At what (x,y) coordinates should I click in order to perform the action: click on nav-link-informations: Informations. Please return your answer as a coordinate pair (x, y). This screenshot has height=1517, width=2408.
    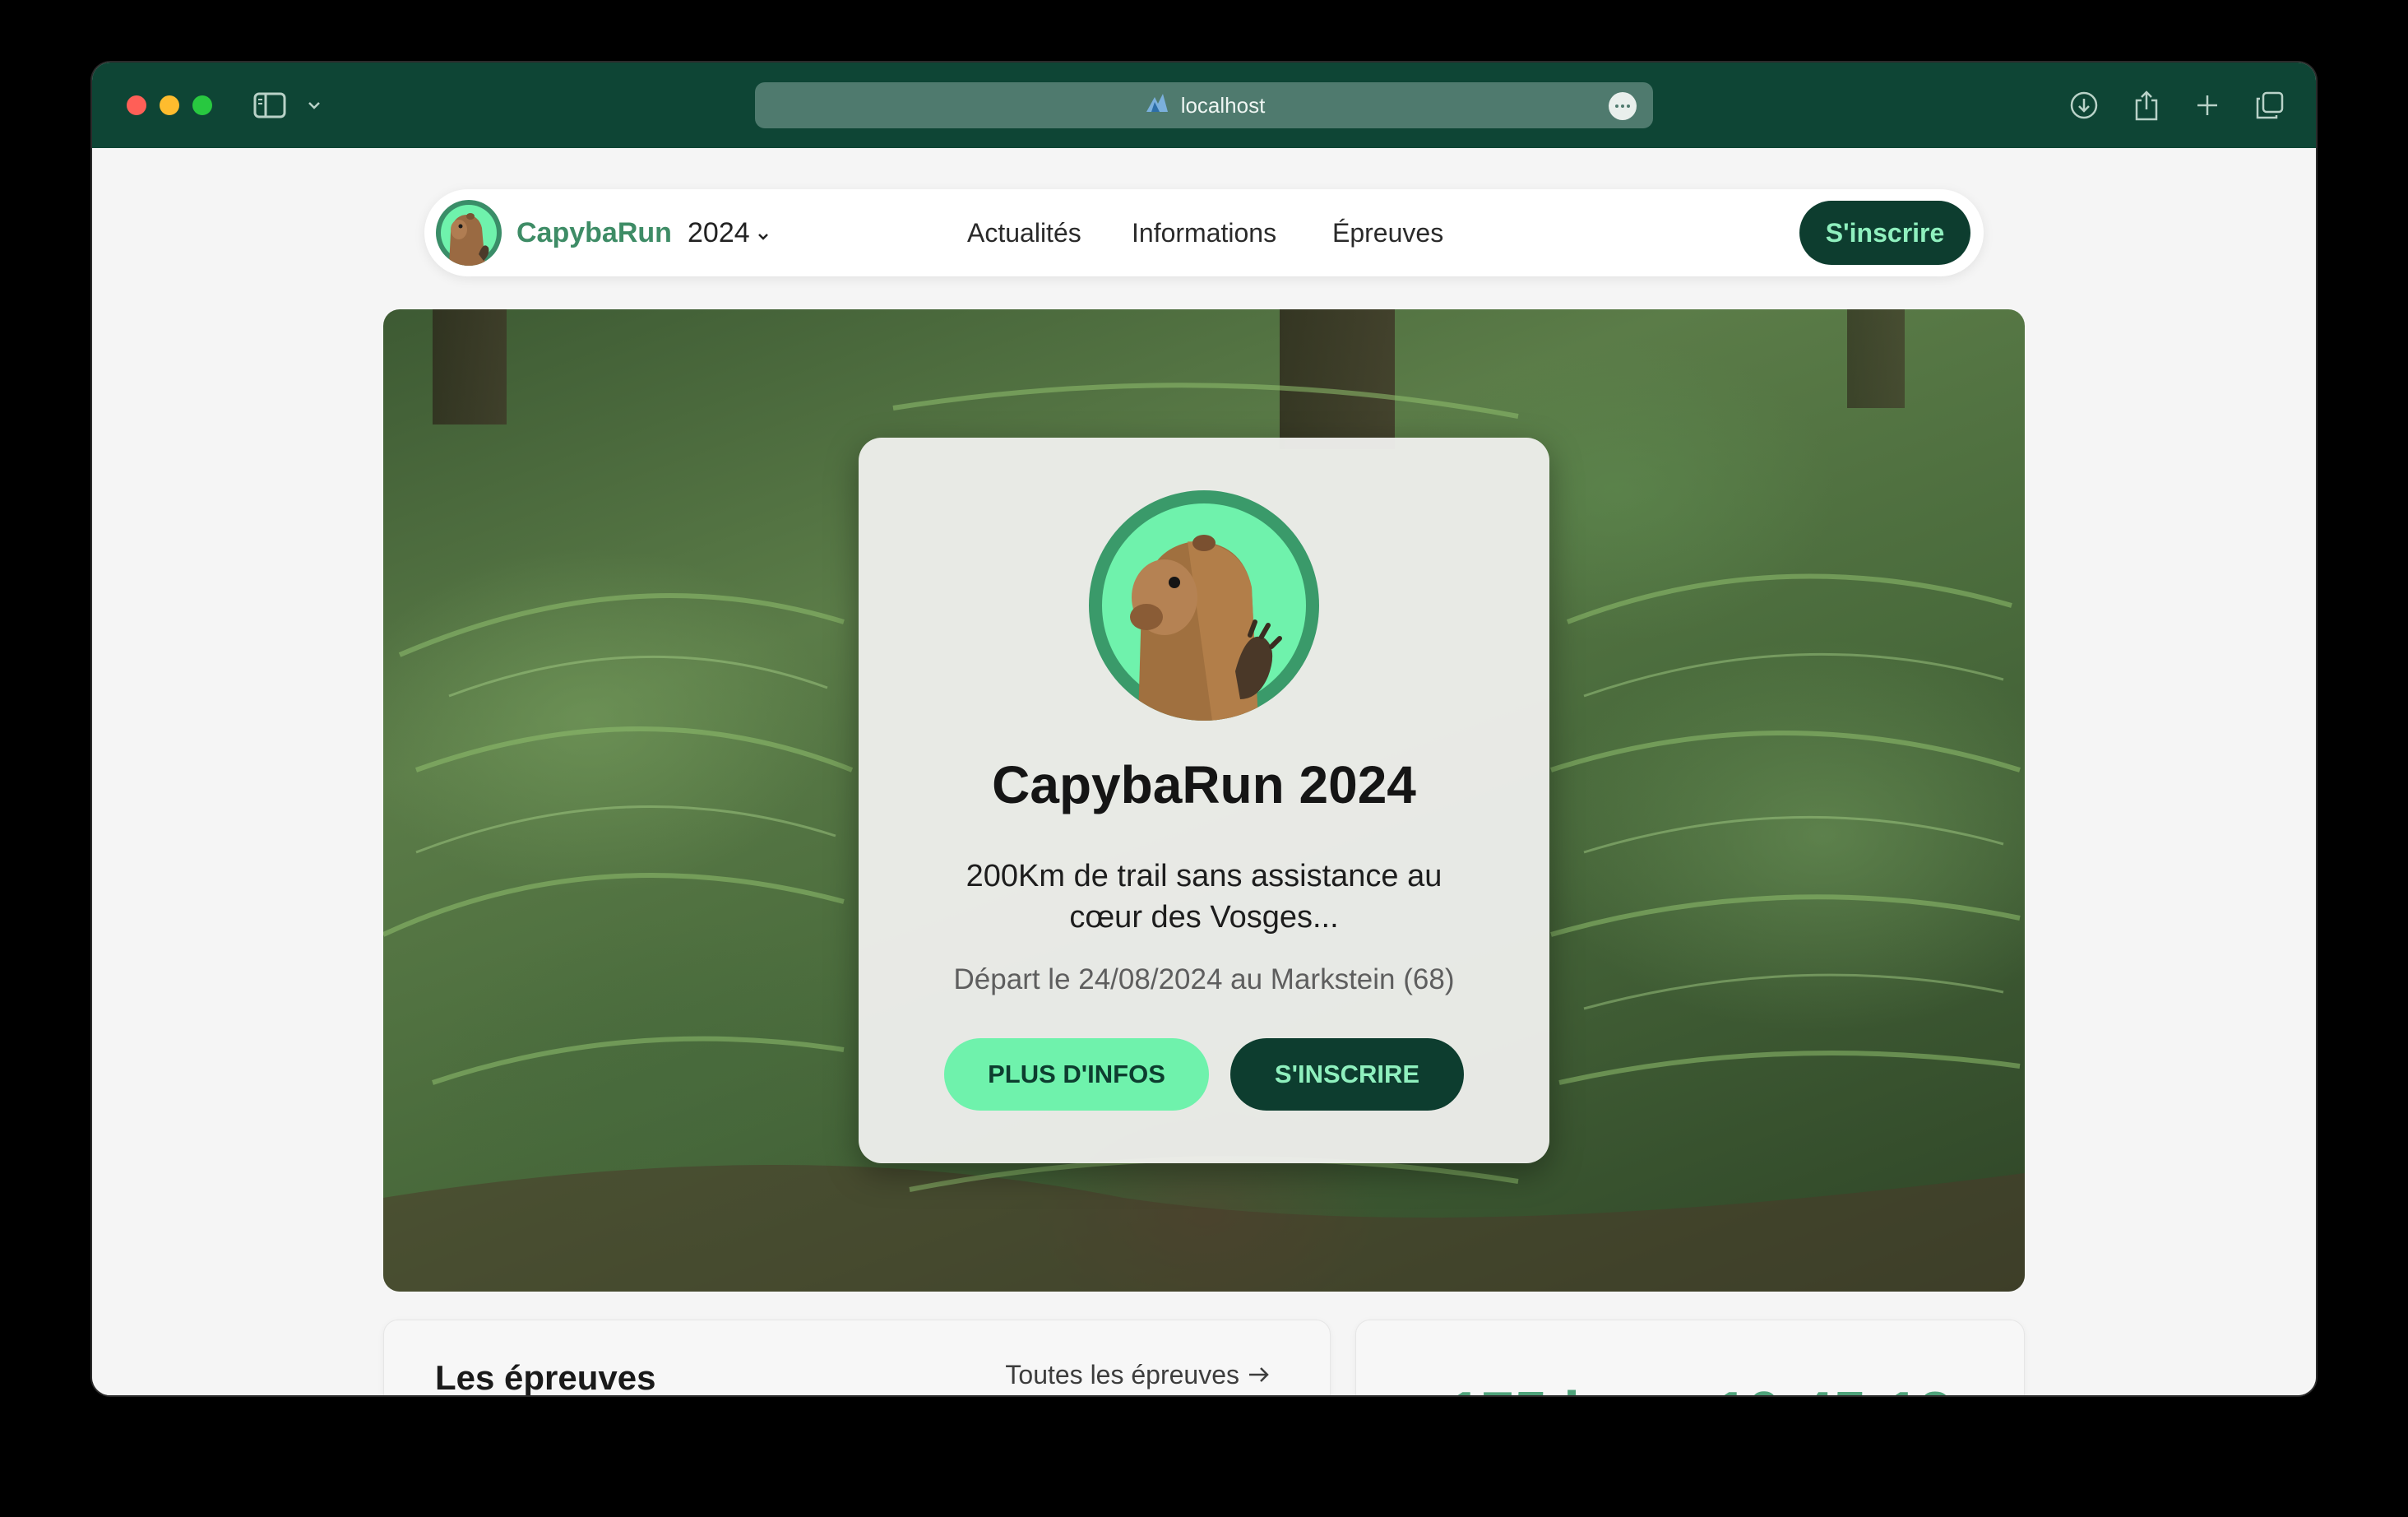
    Looking at the image, I should click on (1204, 233).